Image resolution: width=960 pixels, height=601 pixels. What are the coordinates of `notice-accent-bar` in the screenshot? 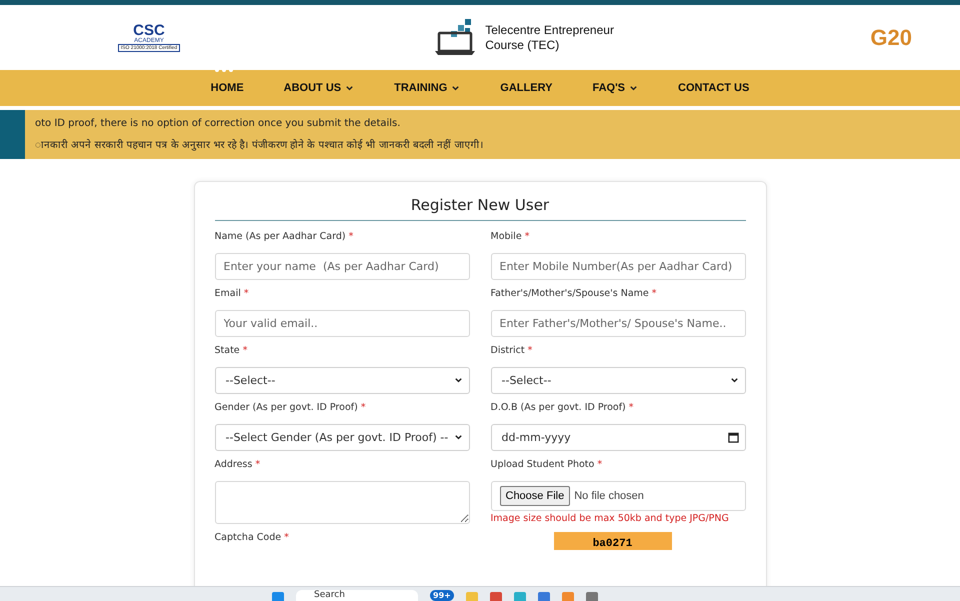 It's located at (12, 134).